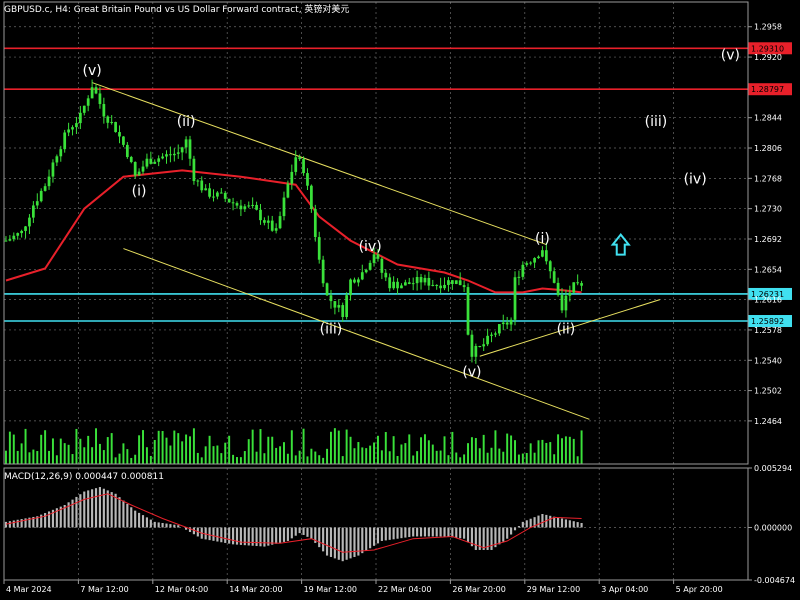  Describe the element at coordinates (768, 360) in the screenshot. I see `y-tick-label: 1.2540` at that location.